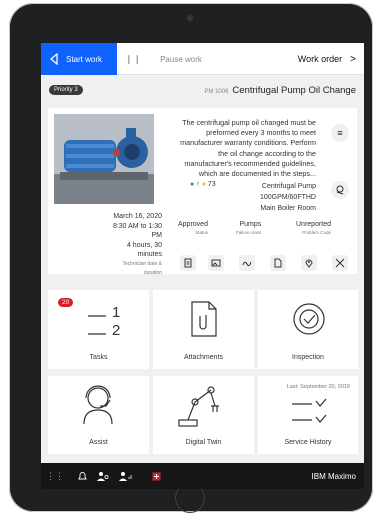  What do you see at coordinates (262, 208) in the screenshot?
I see `location-name: Main Boiler Room` at bounding box center [262, 208].